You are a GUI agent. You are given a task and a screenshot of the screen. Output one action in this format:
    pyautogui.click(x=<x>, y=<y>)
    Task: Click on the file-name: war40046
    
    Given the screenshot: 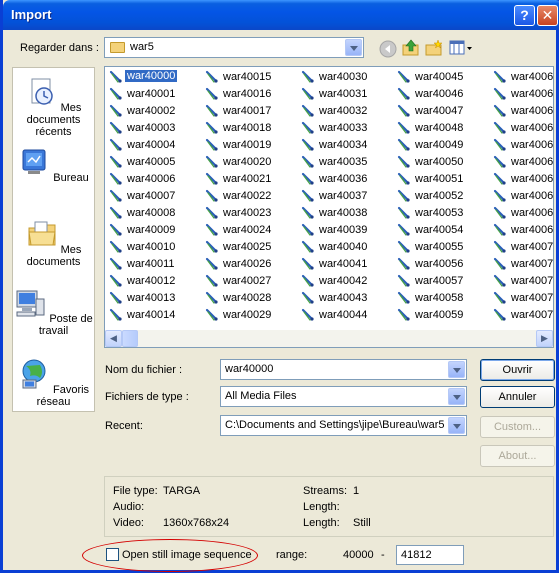 What is the action you would take?
    pyautogui.click(x=439, y=94)
    